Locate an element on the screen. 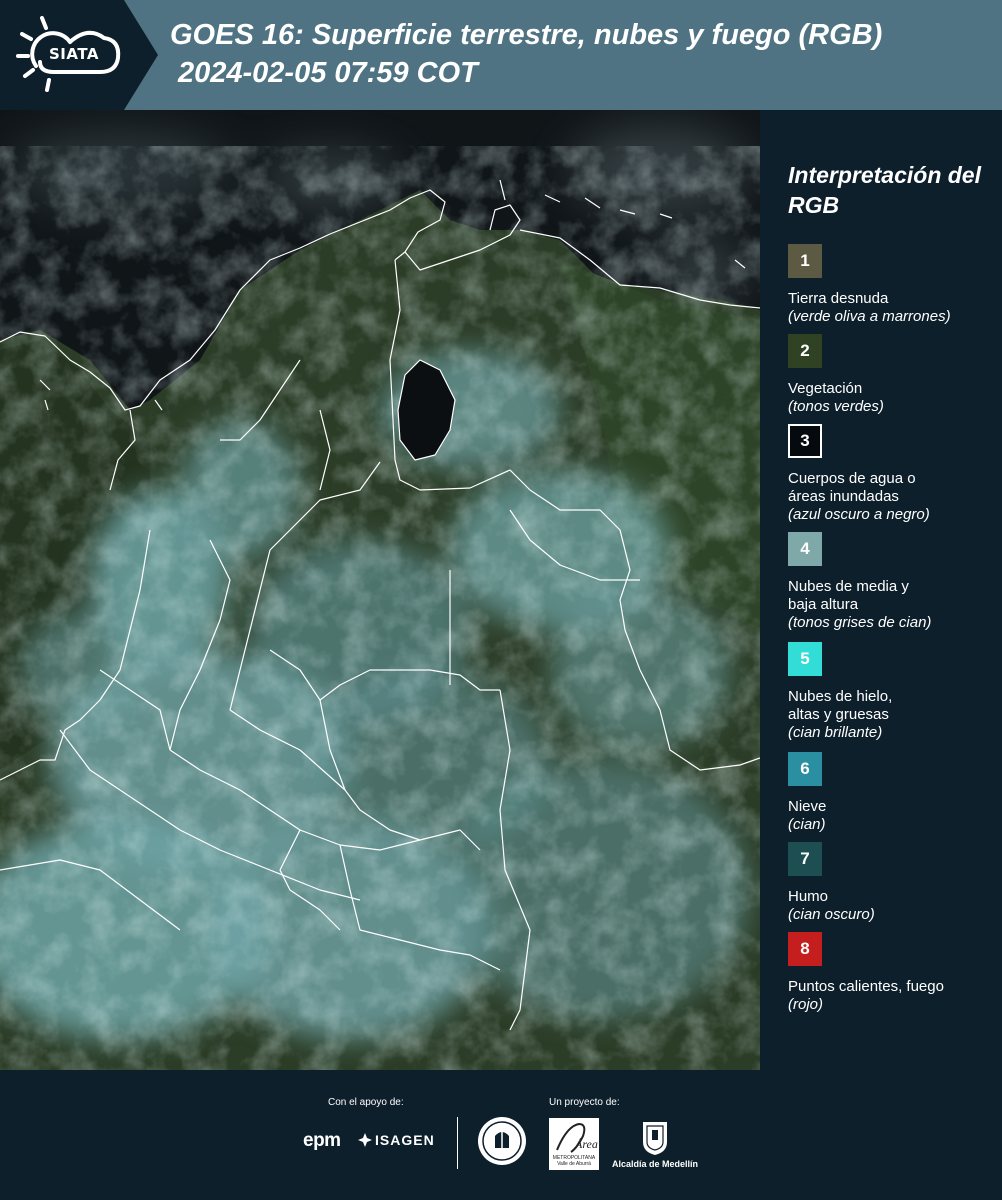  area-metropolitana-logo: Área METROPOLITANA Valle de Aburrá is located at coordinates (574, 1144).